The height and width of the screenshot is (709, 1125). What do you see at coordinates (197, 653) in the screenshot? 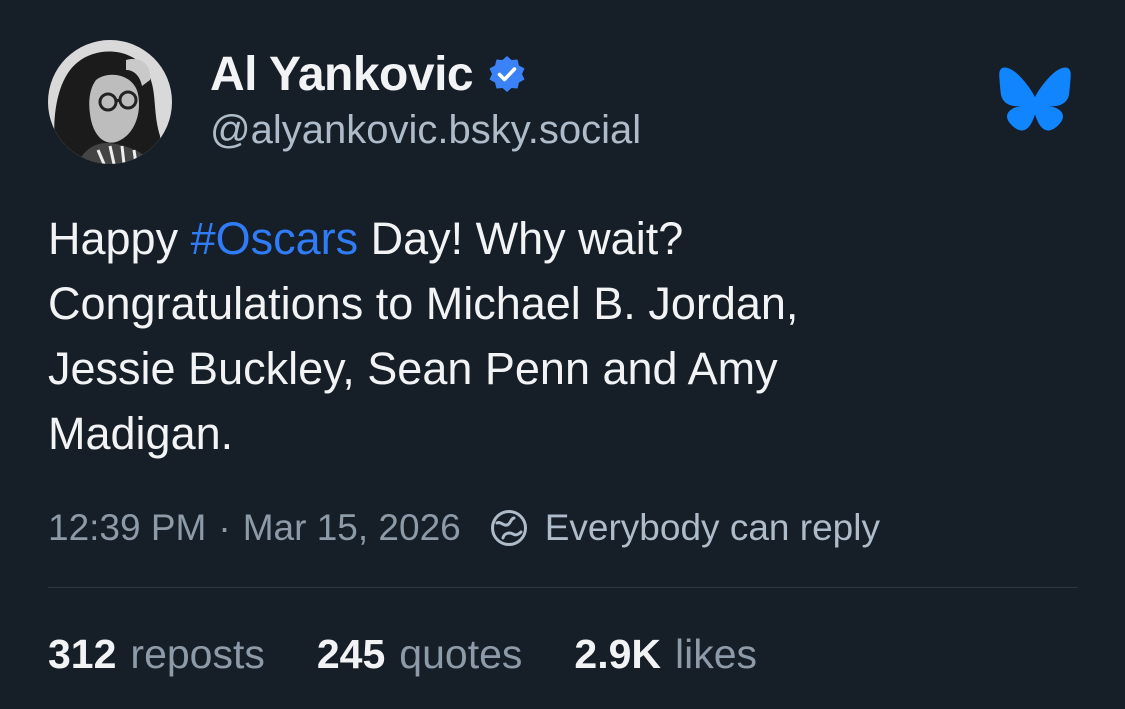
I see `reposts-label: reposts` at bounding box center [197, 653].